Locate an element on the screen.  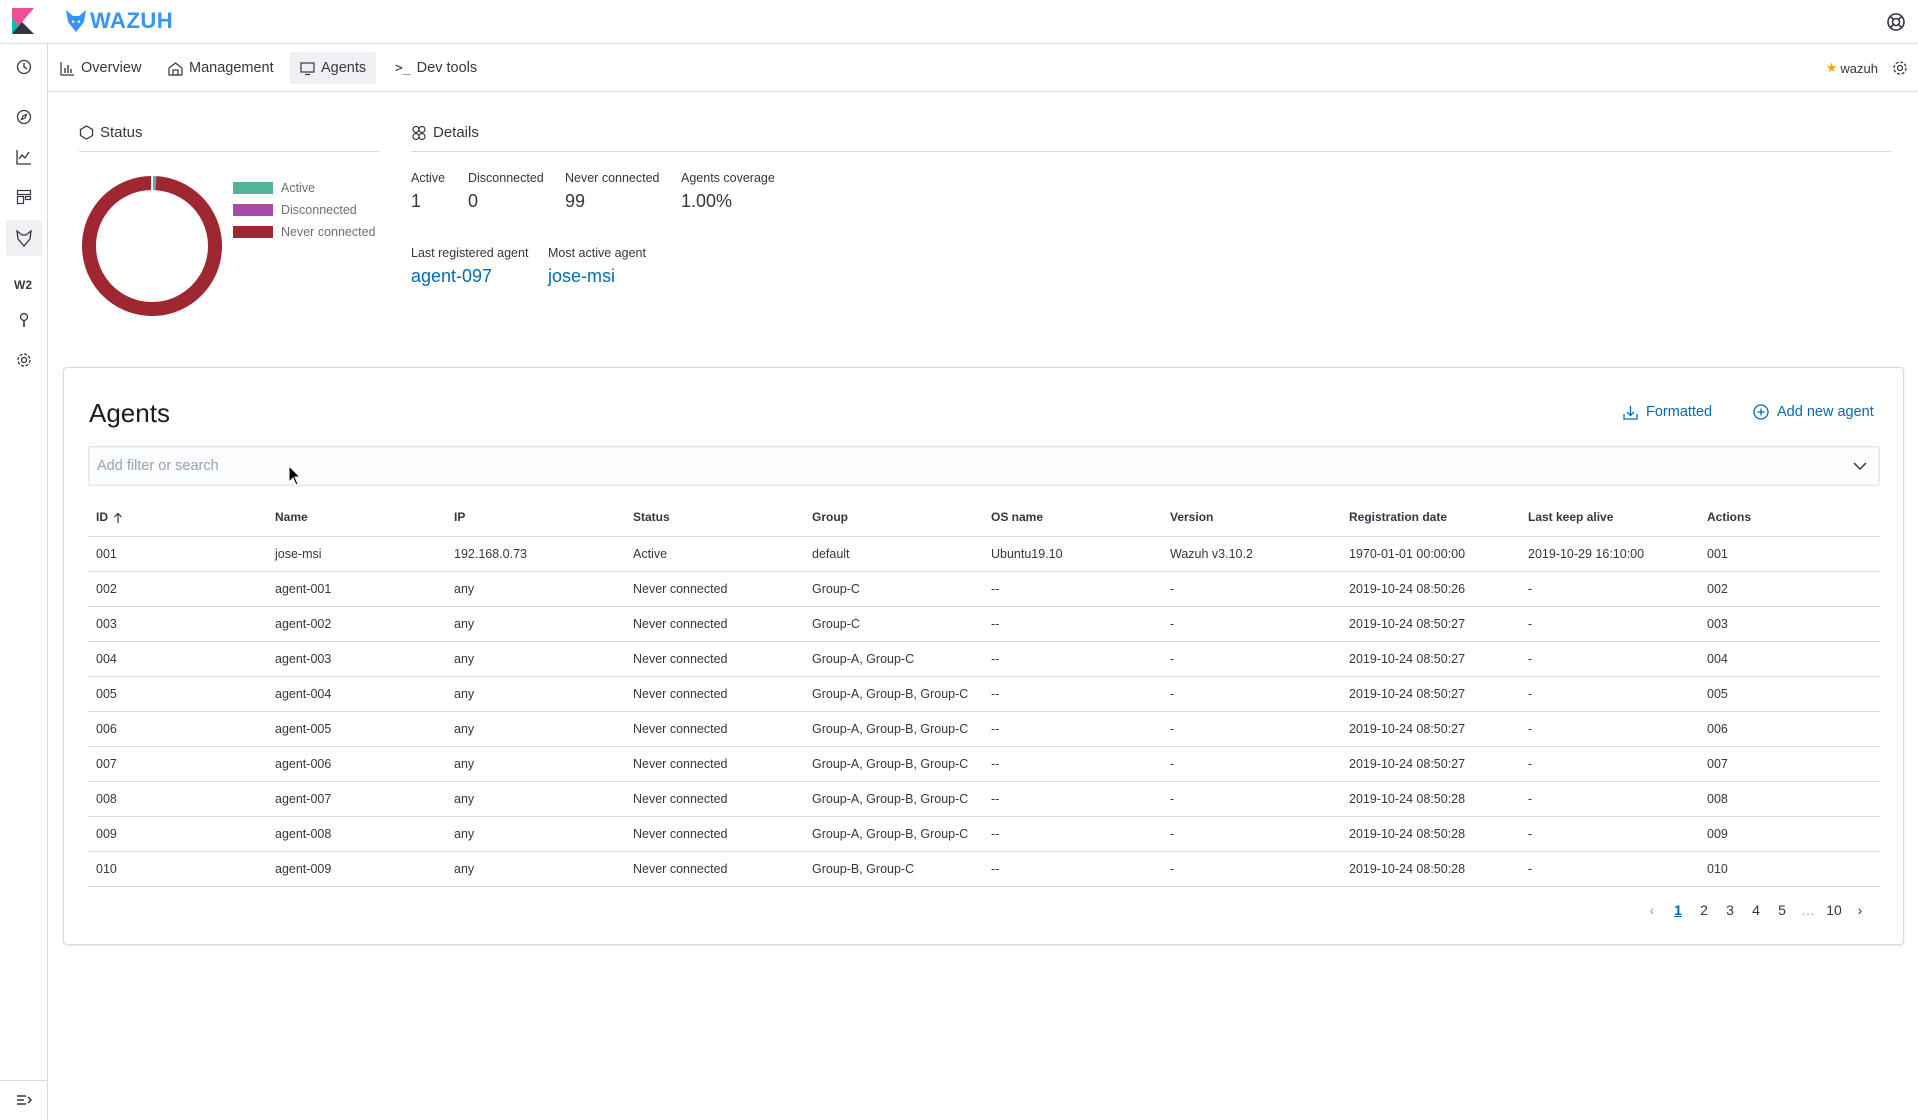
management-gear-icon is located at coordinates (24, 360).